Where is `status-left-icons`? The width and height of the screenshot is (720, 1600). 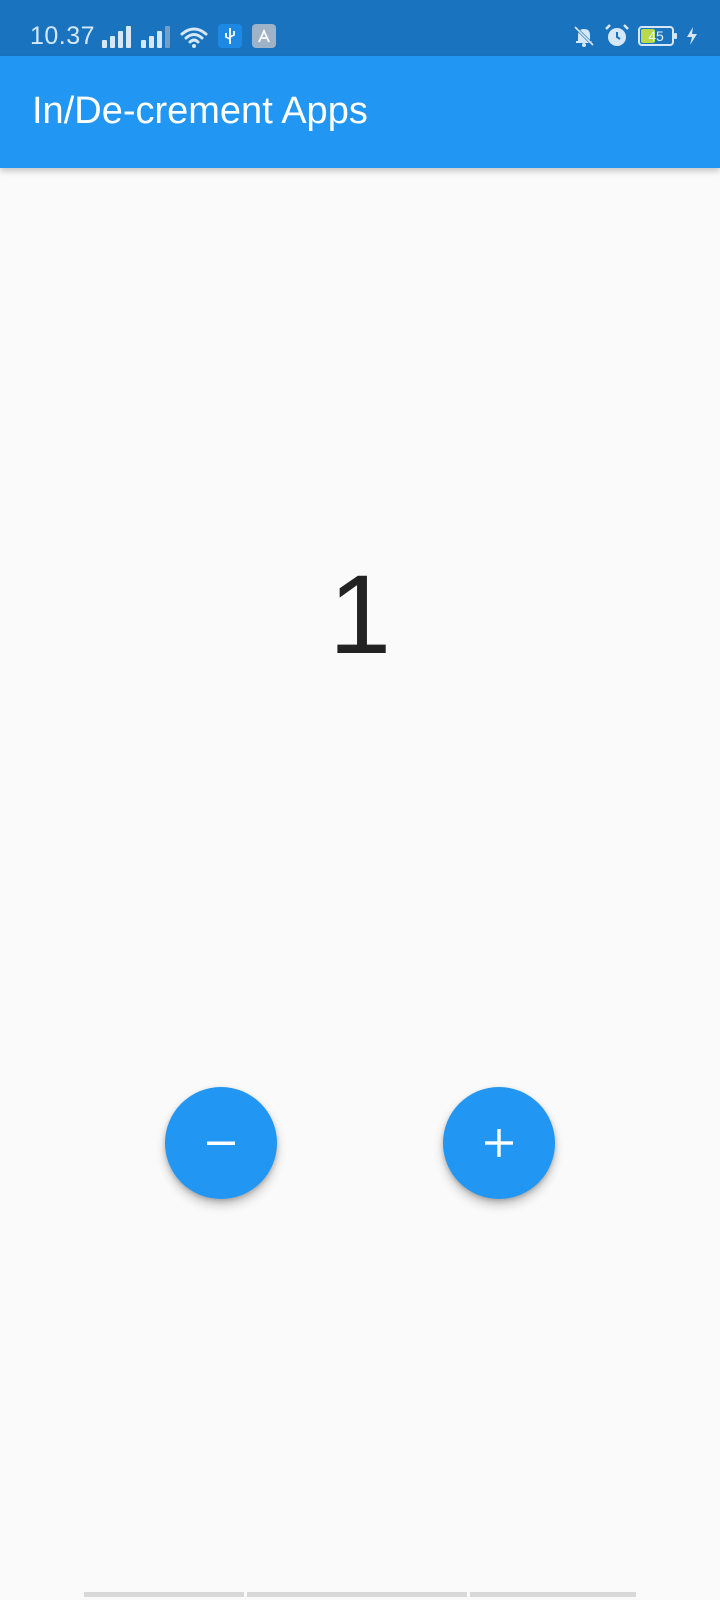
status-left-icons is located at coordinates (189, 36).